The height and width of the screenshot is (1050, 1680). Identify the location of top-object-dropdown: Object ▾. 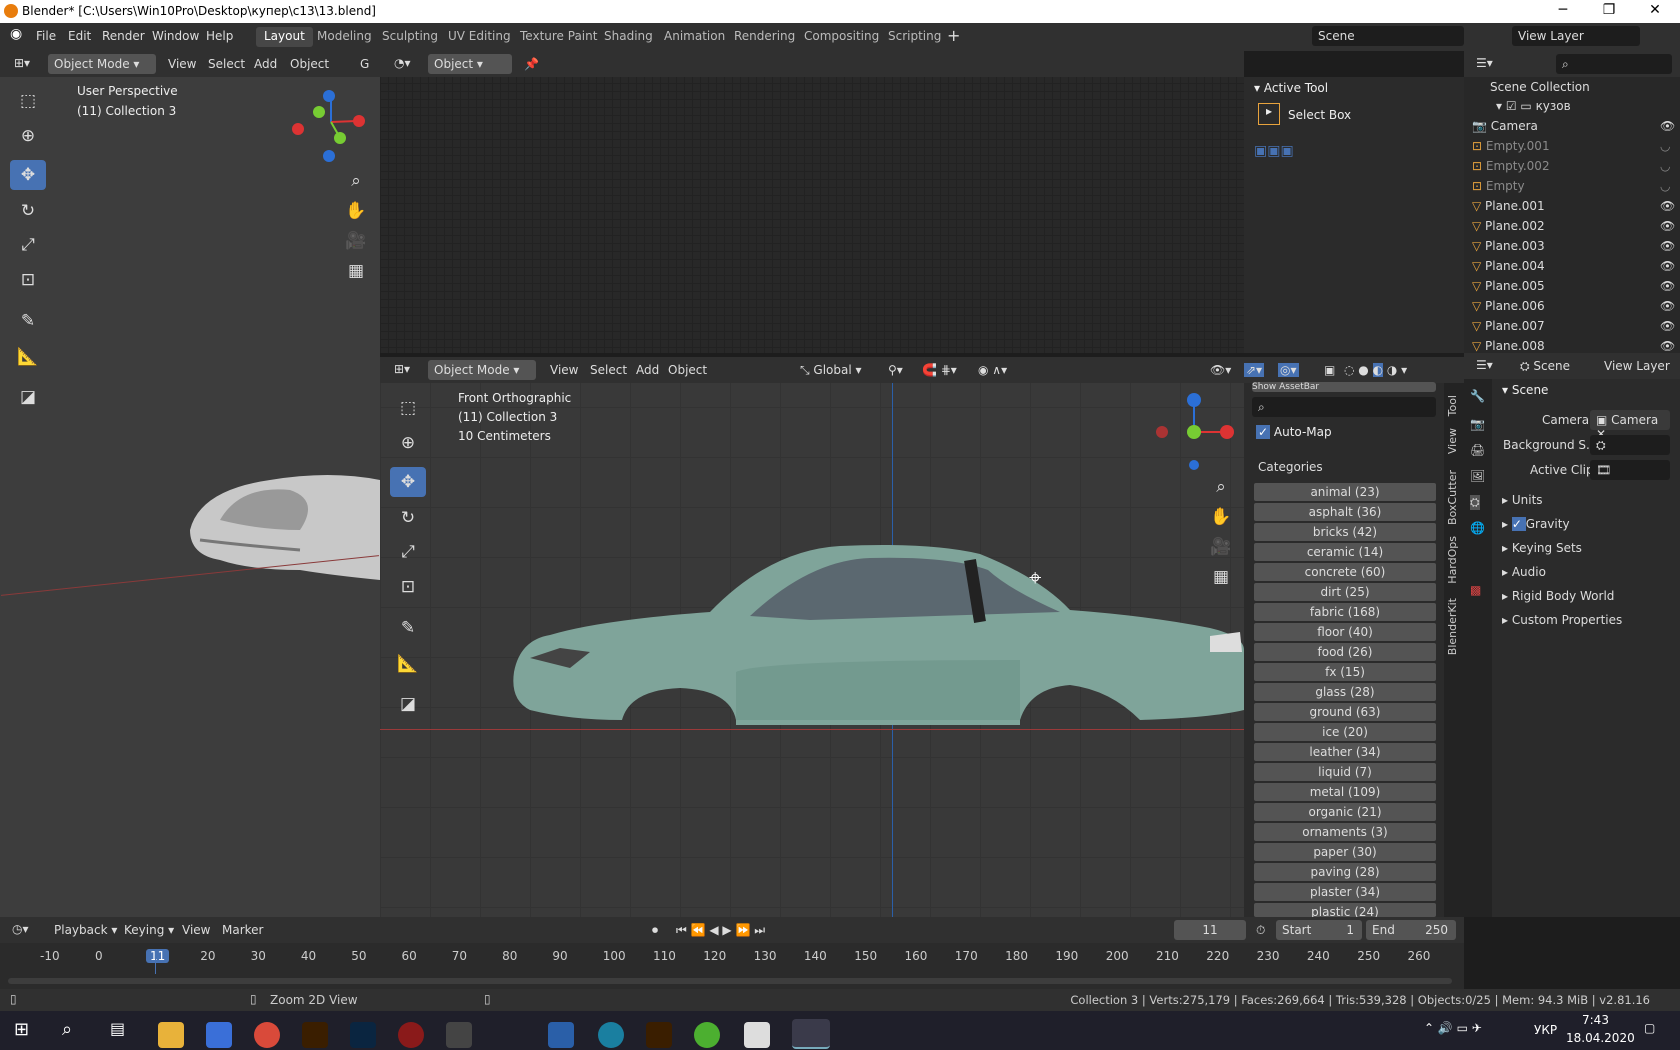
(470, 64).